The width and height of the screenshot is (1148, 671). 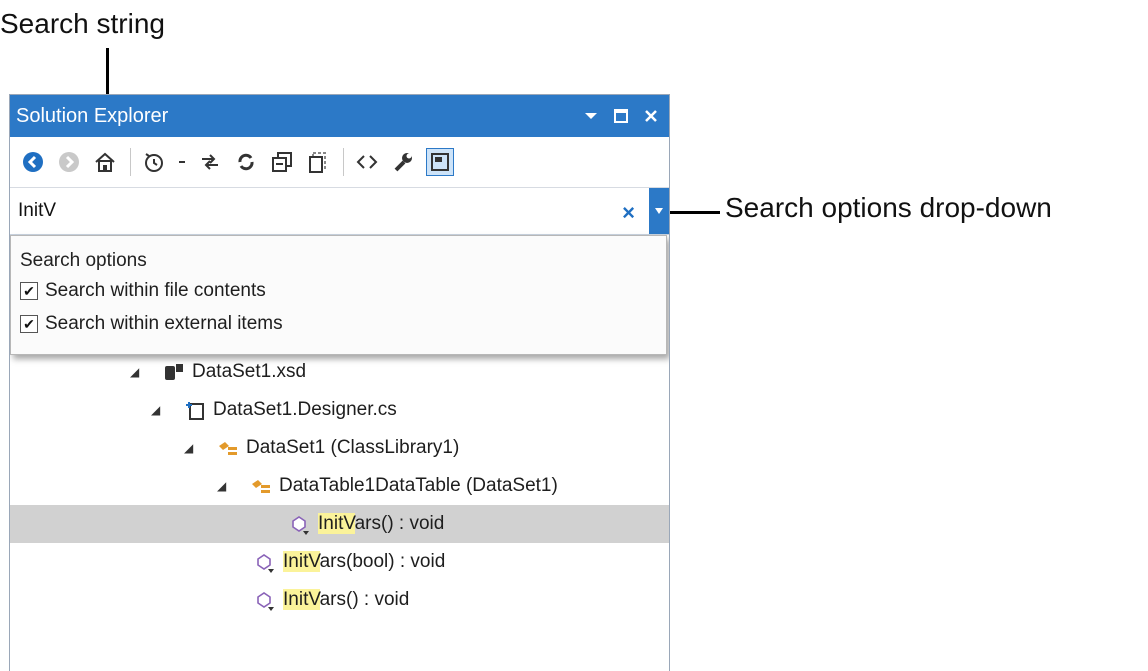 I want to click on window-dropdown-icon, so click(x=591, y=116).